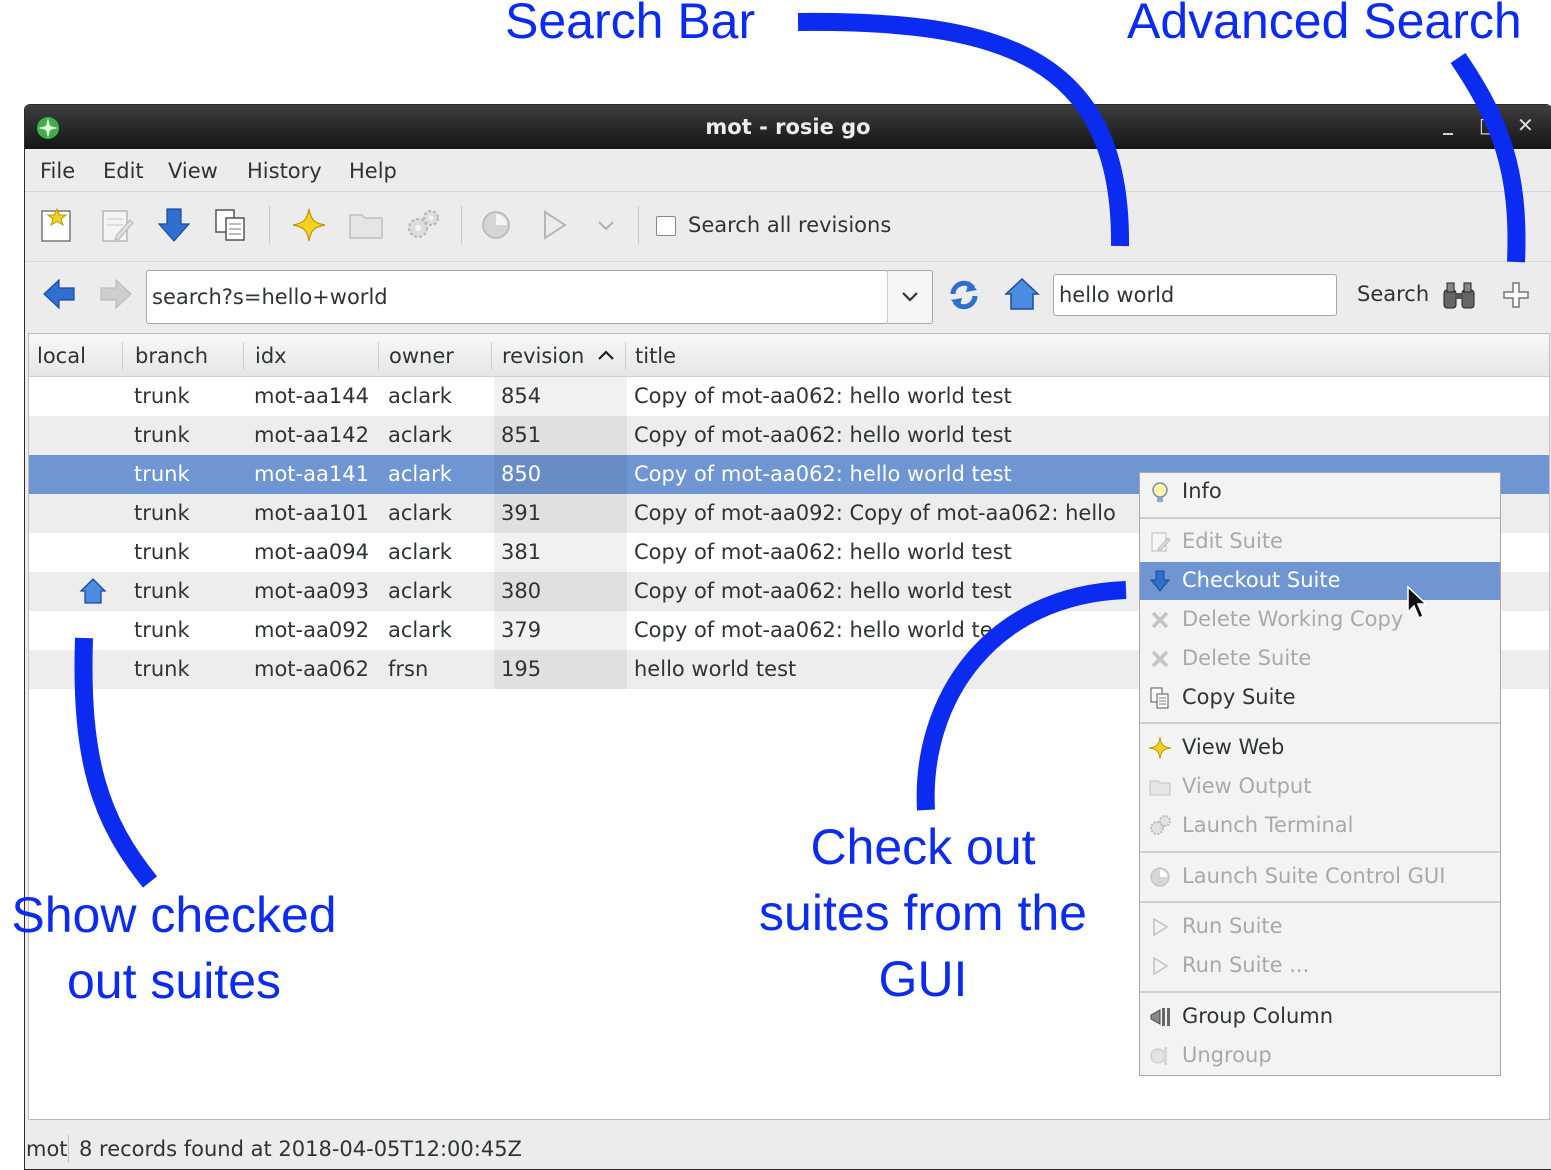 The image size is (1551, 1170). What do you see at coordinates (1488, 157) in the screenshot?
I see `advanced-search-pointer` at bounding box center [1488, 157].